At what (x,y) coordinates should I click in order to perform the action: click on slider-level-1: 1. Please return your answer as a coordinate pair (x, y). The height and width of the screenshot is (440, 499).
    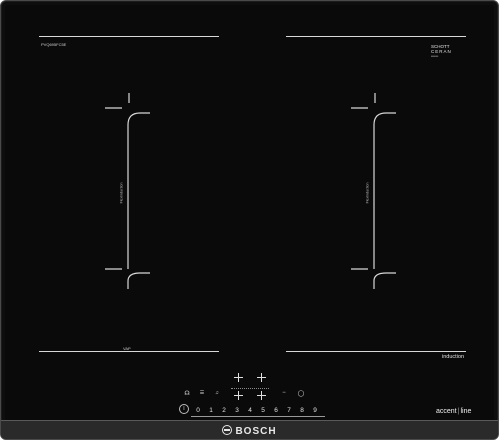
    Looking at the image, I should click on (211, 410).